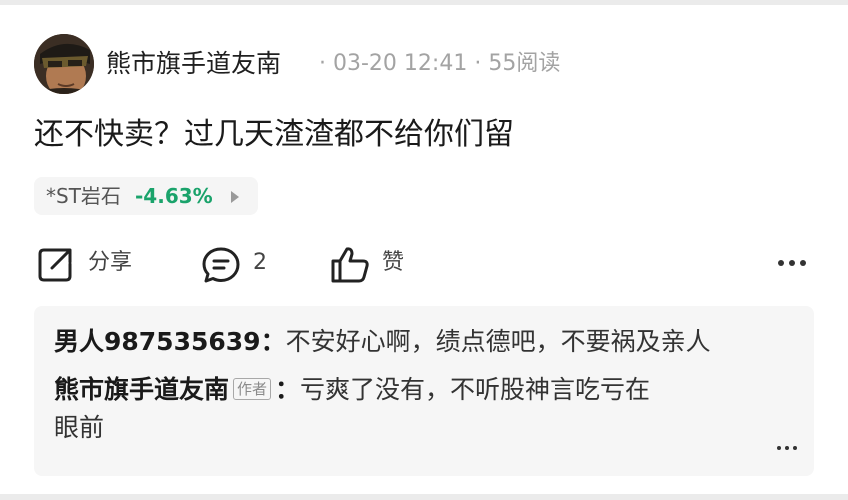 The width and height of the screenshot is (848, 500). What do you see at coordinates (83, 196) in the screenshot?
I see `stock-name: *ST岩石` at bounding box center [83, 196].